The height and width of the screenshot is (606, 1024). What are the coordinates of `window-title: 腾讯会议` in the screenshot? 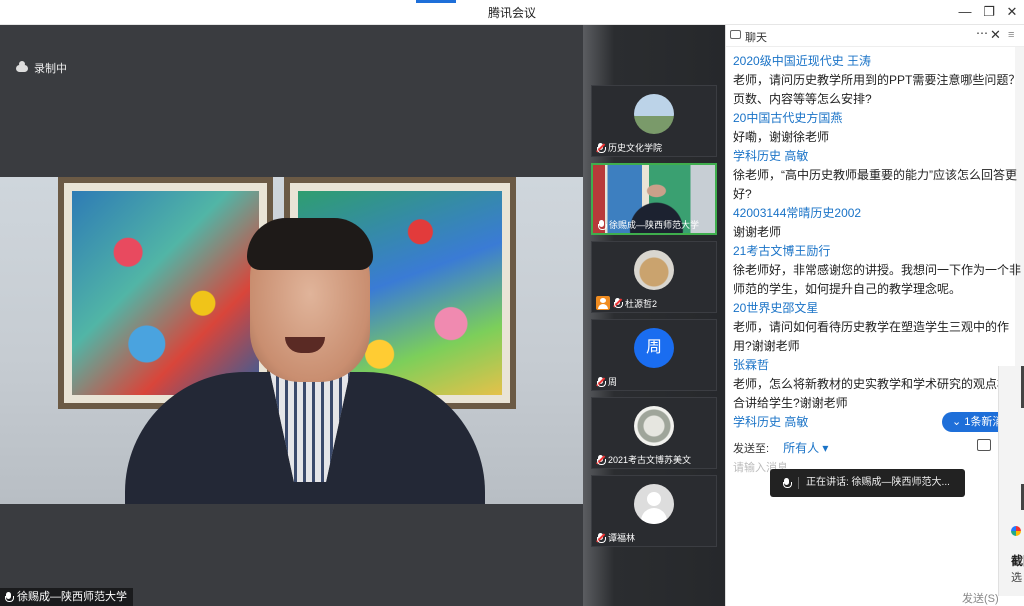 It's located at (511, 13).